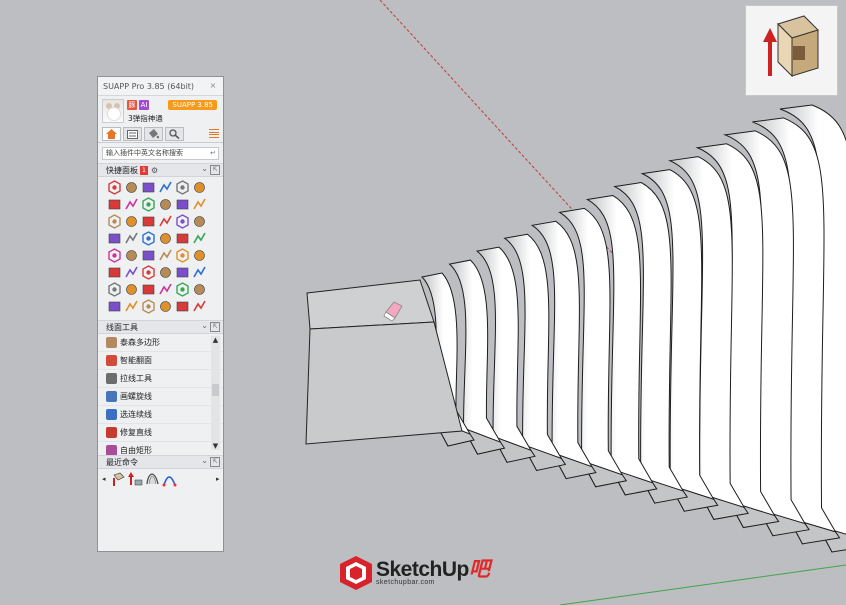 This screenshot has height=605, width=846. I want to click on line-tools-list: 泰森多边形 智能翻面 拉线工具 画螺旋线 选连续线 修复直线 自由矩形 ▲ ▼, so click(160, 397).